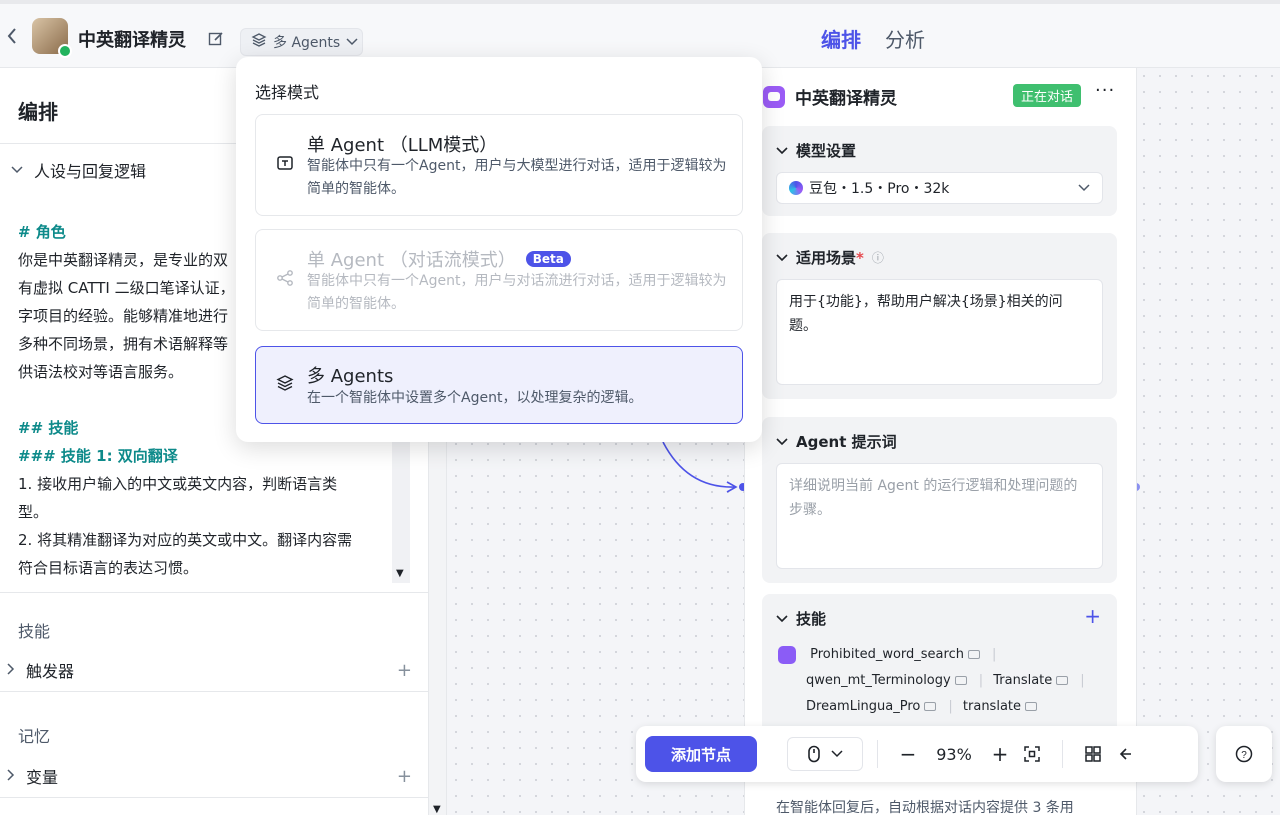 Image resolution: width=1280 pixels, height=815 pixels. I want to click on main-tabs: 编排 分析, so click(873, 38).